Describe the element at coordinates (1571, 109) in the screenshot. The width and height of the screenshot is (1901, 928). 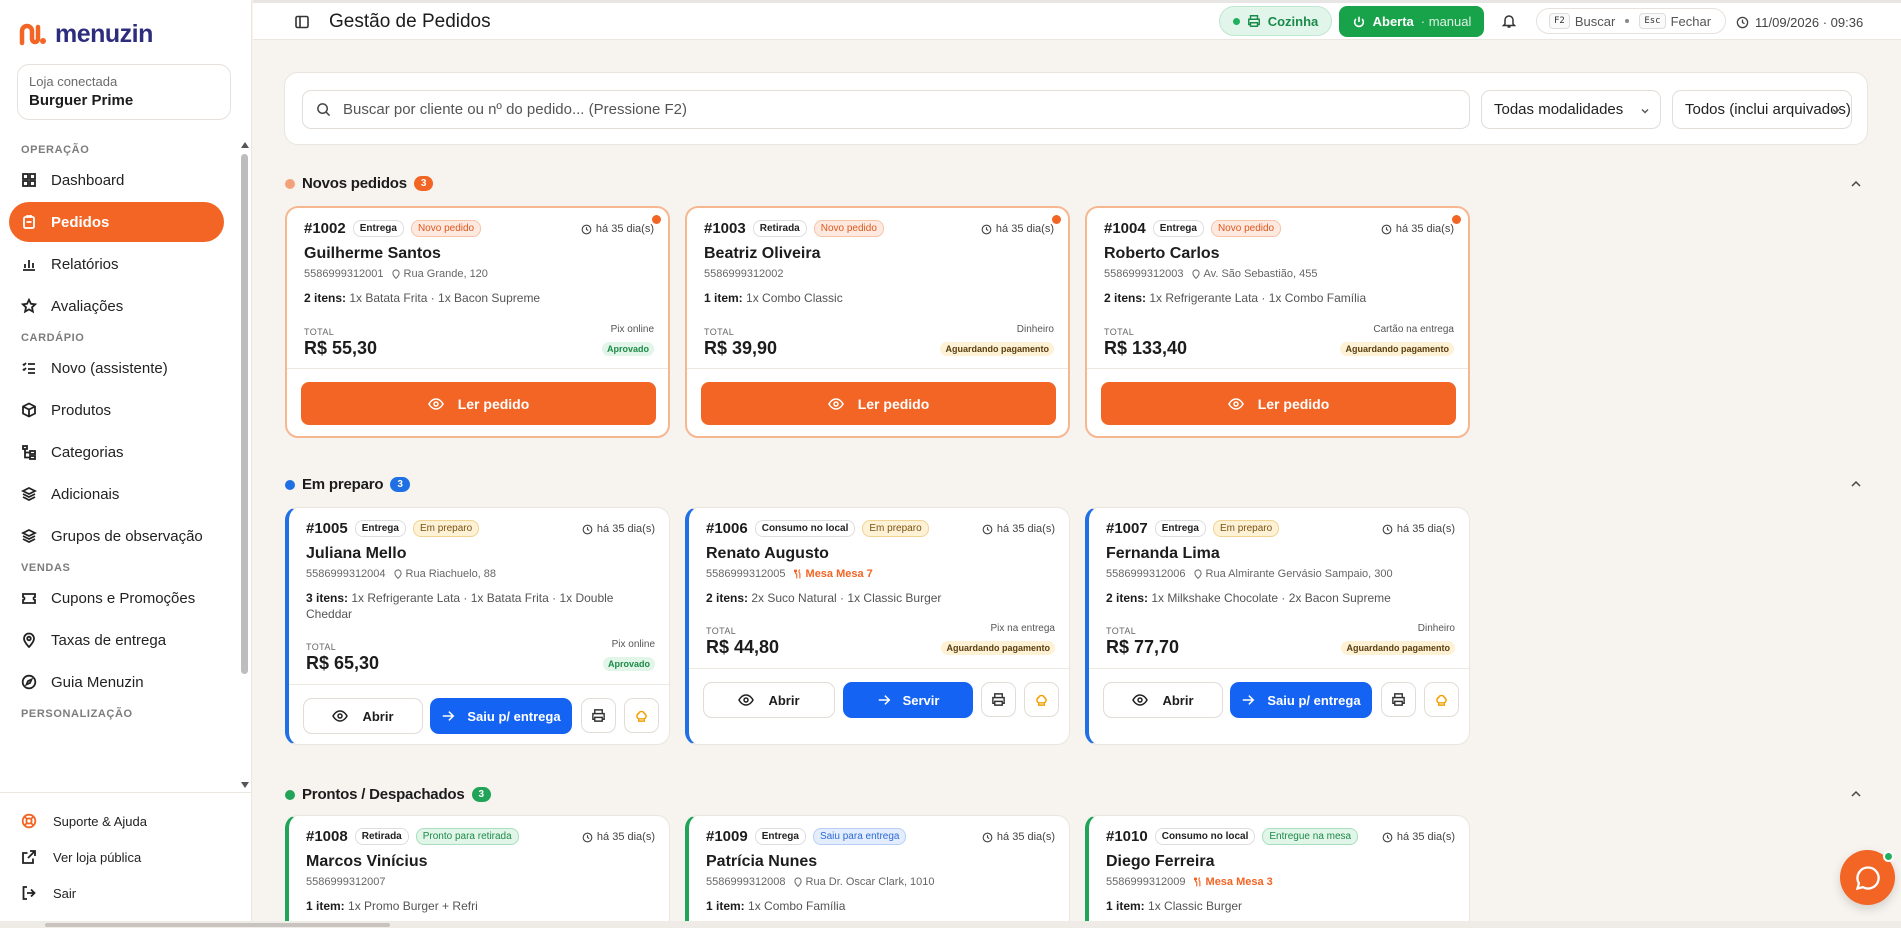
I see `modality-select: Todas modalidades` at that location.